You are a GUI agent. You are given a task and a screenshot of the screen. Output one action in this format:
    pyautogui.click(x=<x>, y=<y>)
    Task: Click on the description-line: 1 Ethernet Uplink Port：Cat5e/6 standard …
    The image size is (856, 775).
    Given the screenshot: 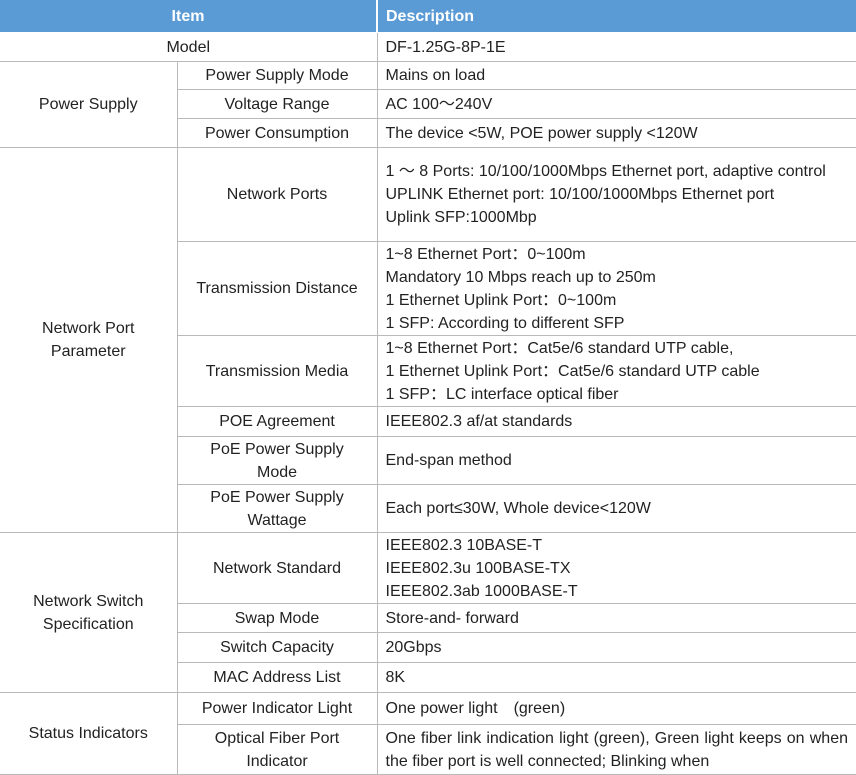 What is the action you would take?
    pyautogui.click(x=572, y=371)
    